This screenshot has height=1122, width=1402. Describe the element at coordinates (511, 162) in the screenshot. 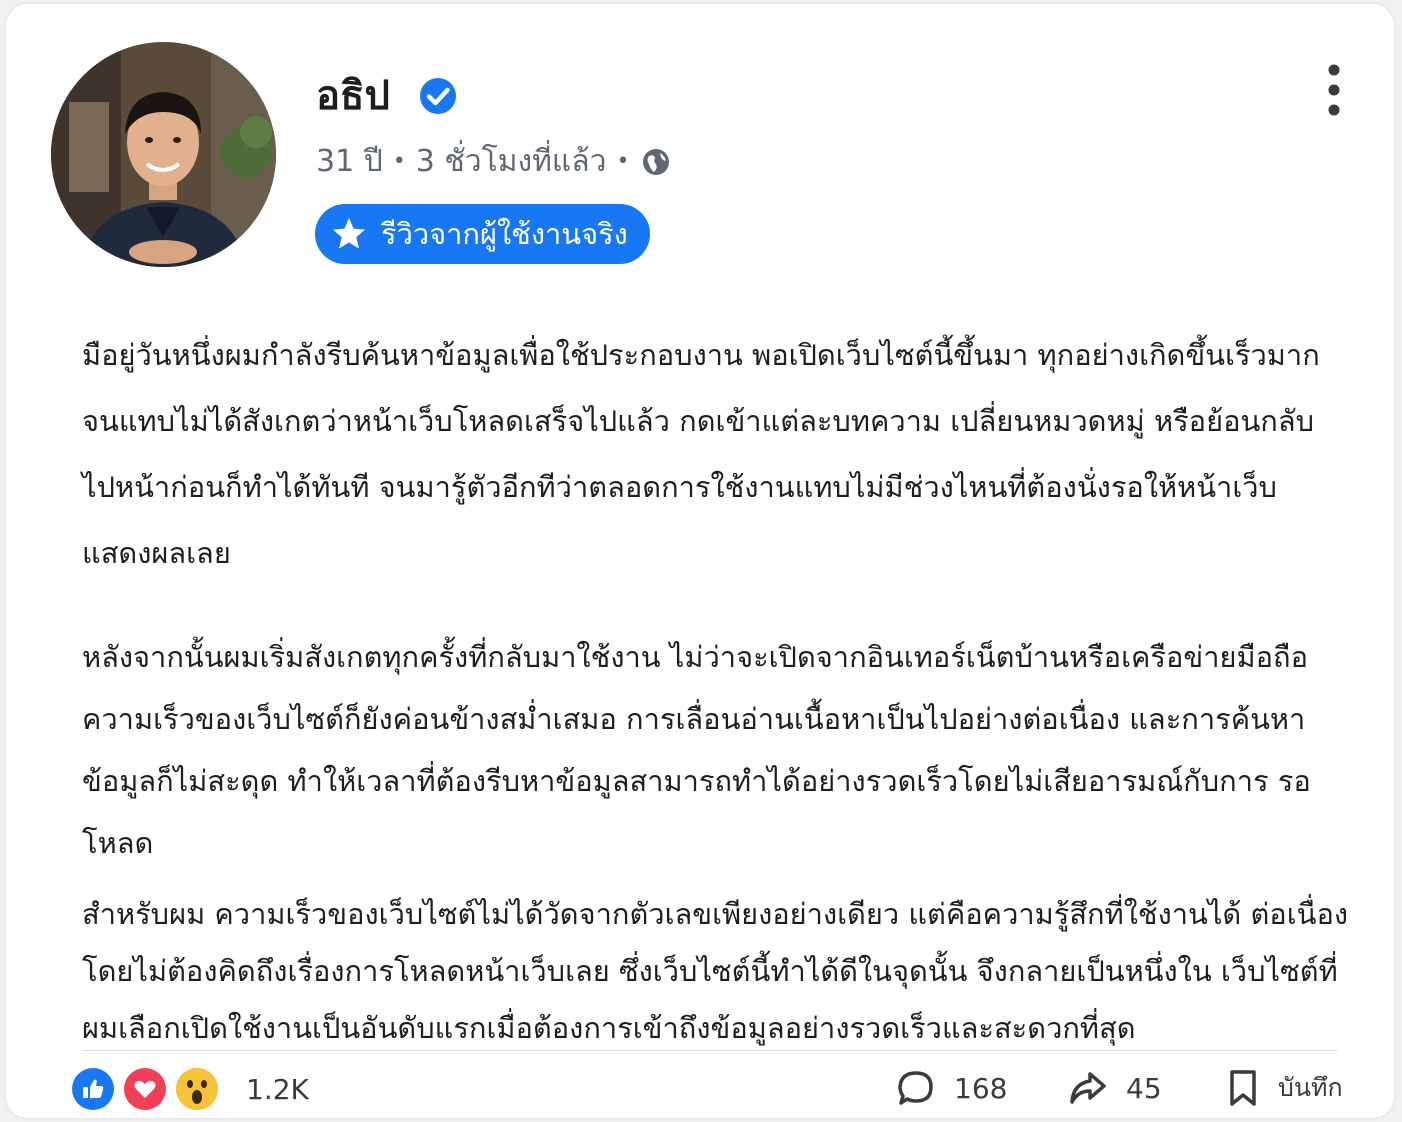

I see `post-time: 3 ชั่วโมงที่แล้ว` at that location.